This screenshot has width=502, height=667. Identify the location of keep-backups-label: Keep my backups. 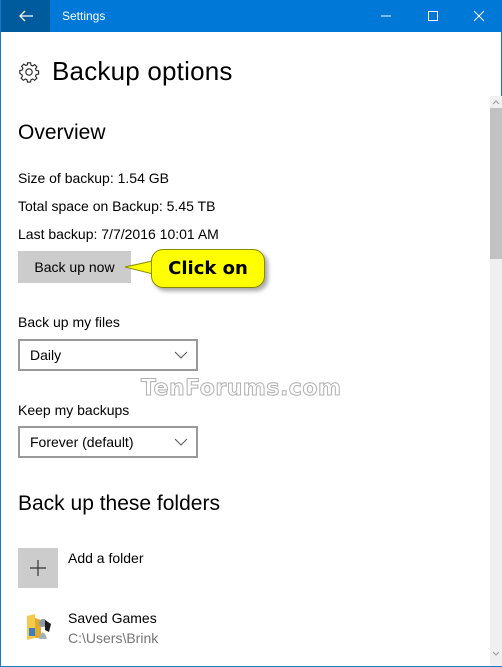
(74, 410).